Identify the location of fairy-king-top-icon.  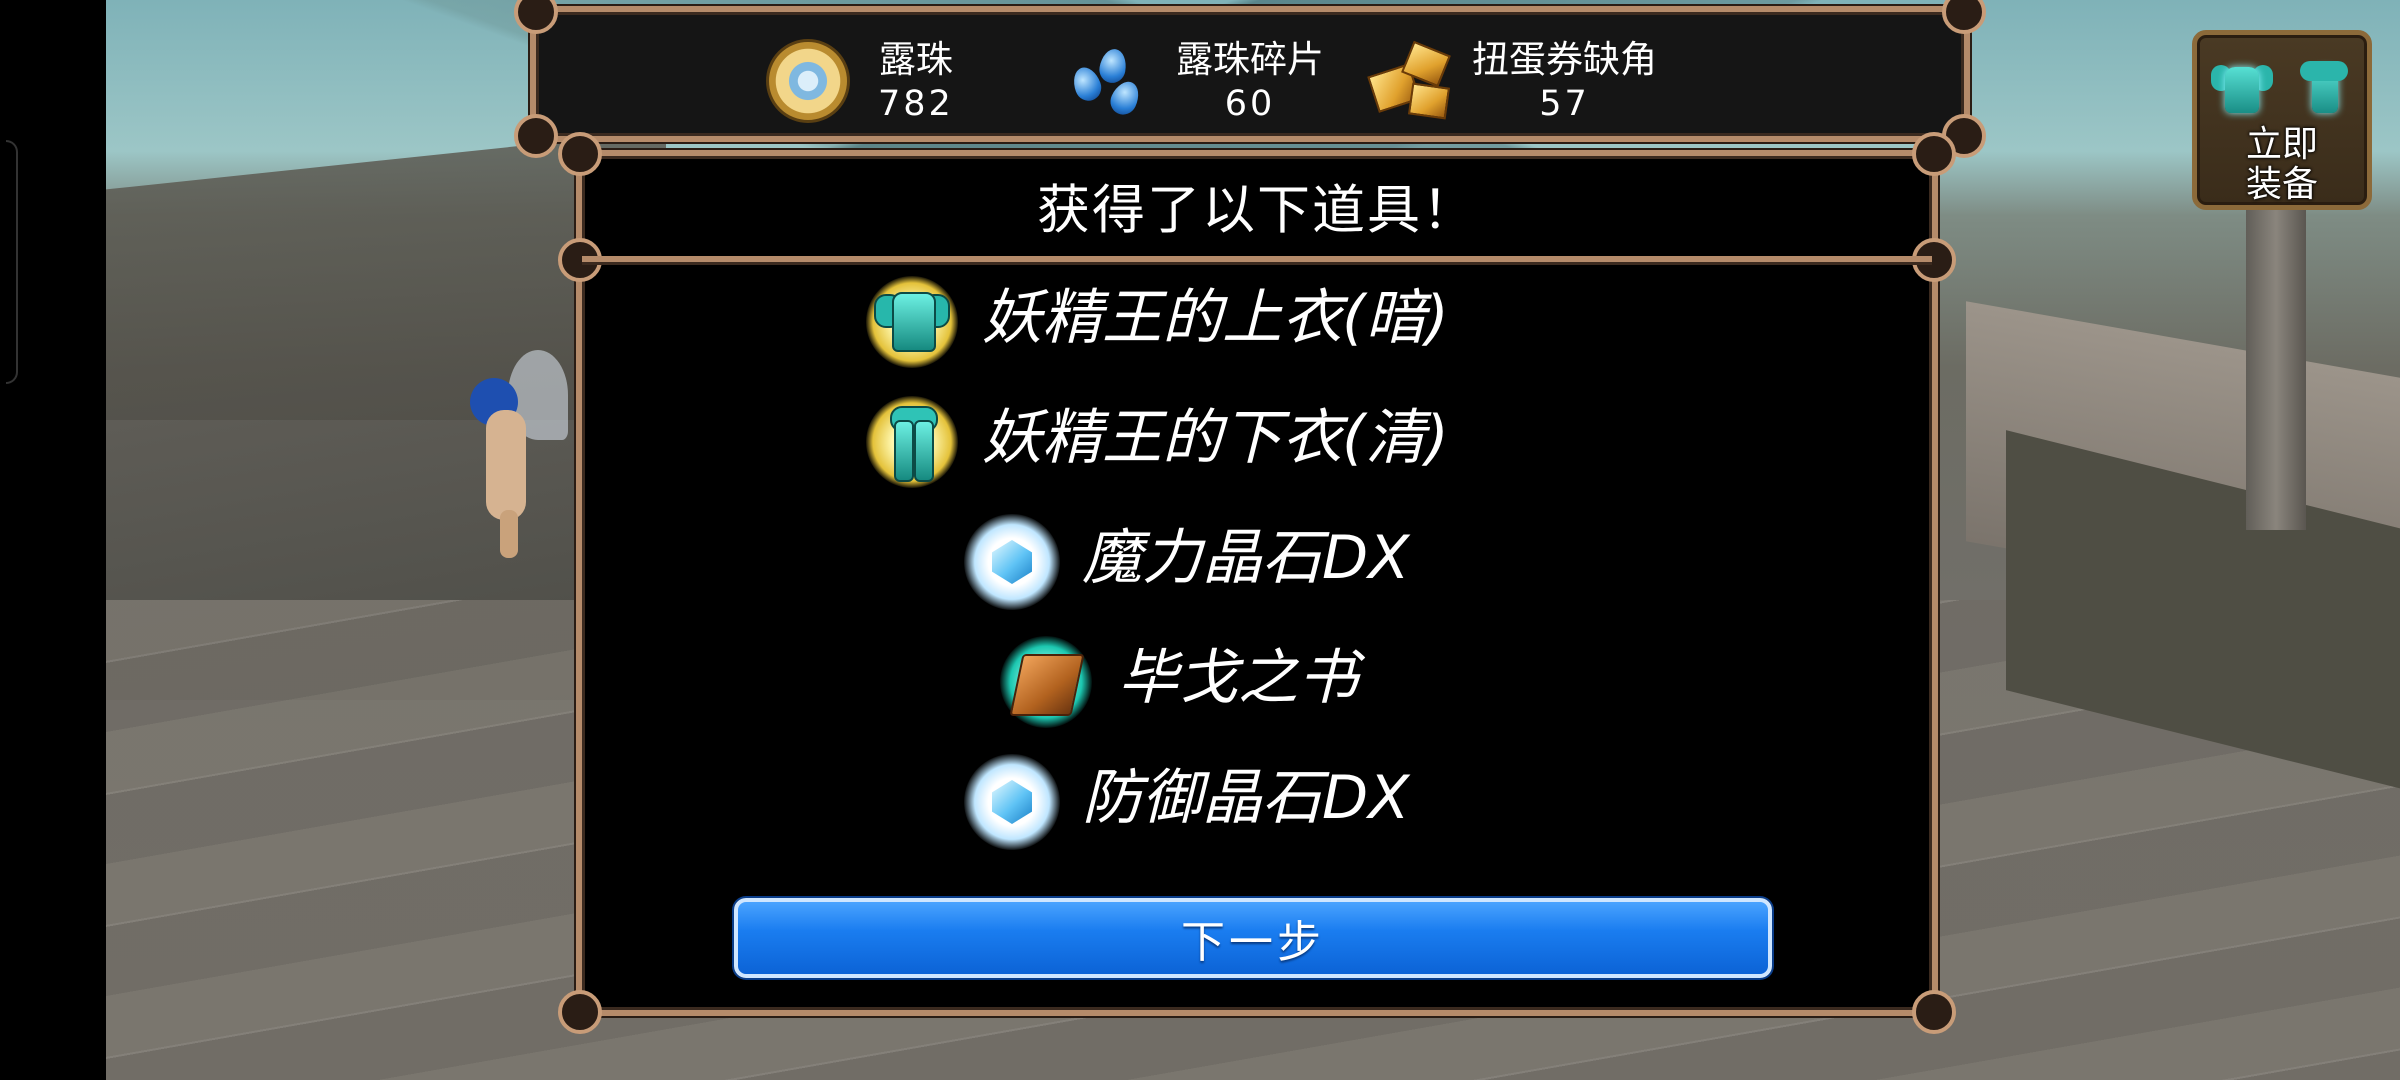
(912, 322).